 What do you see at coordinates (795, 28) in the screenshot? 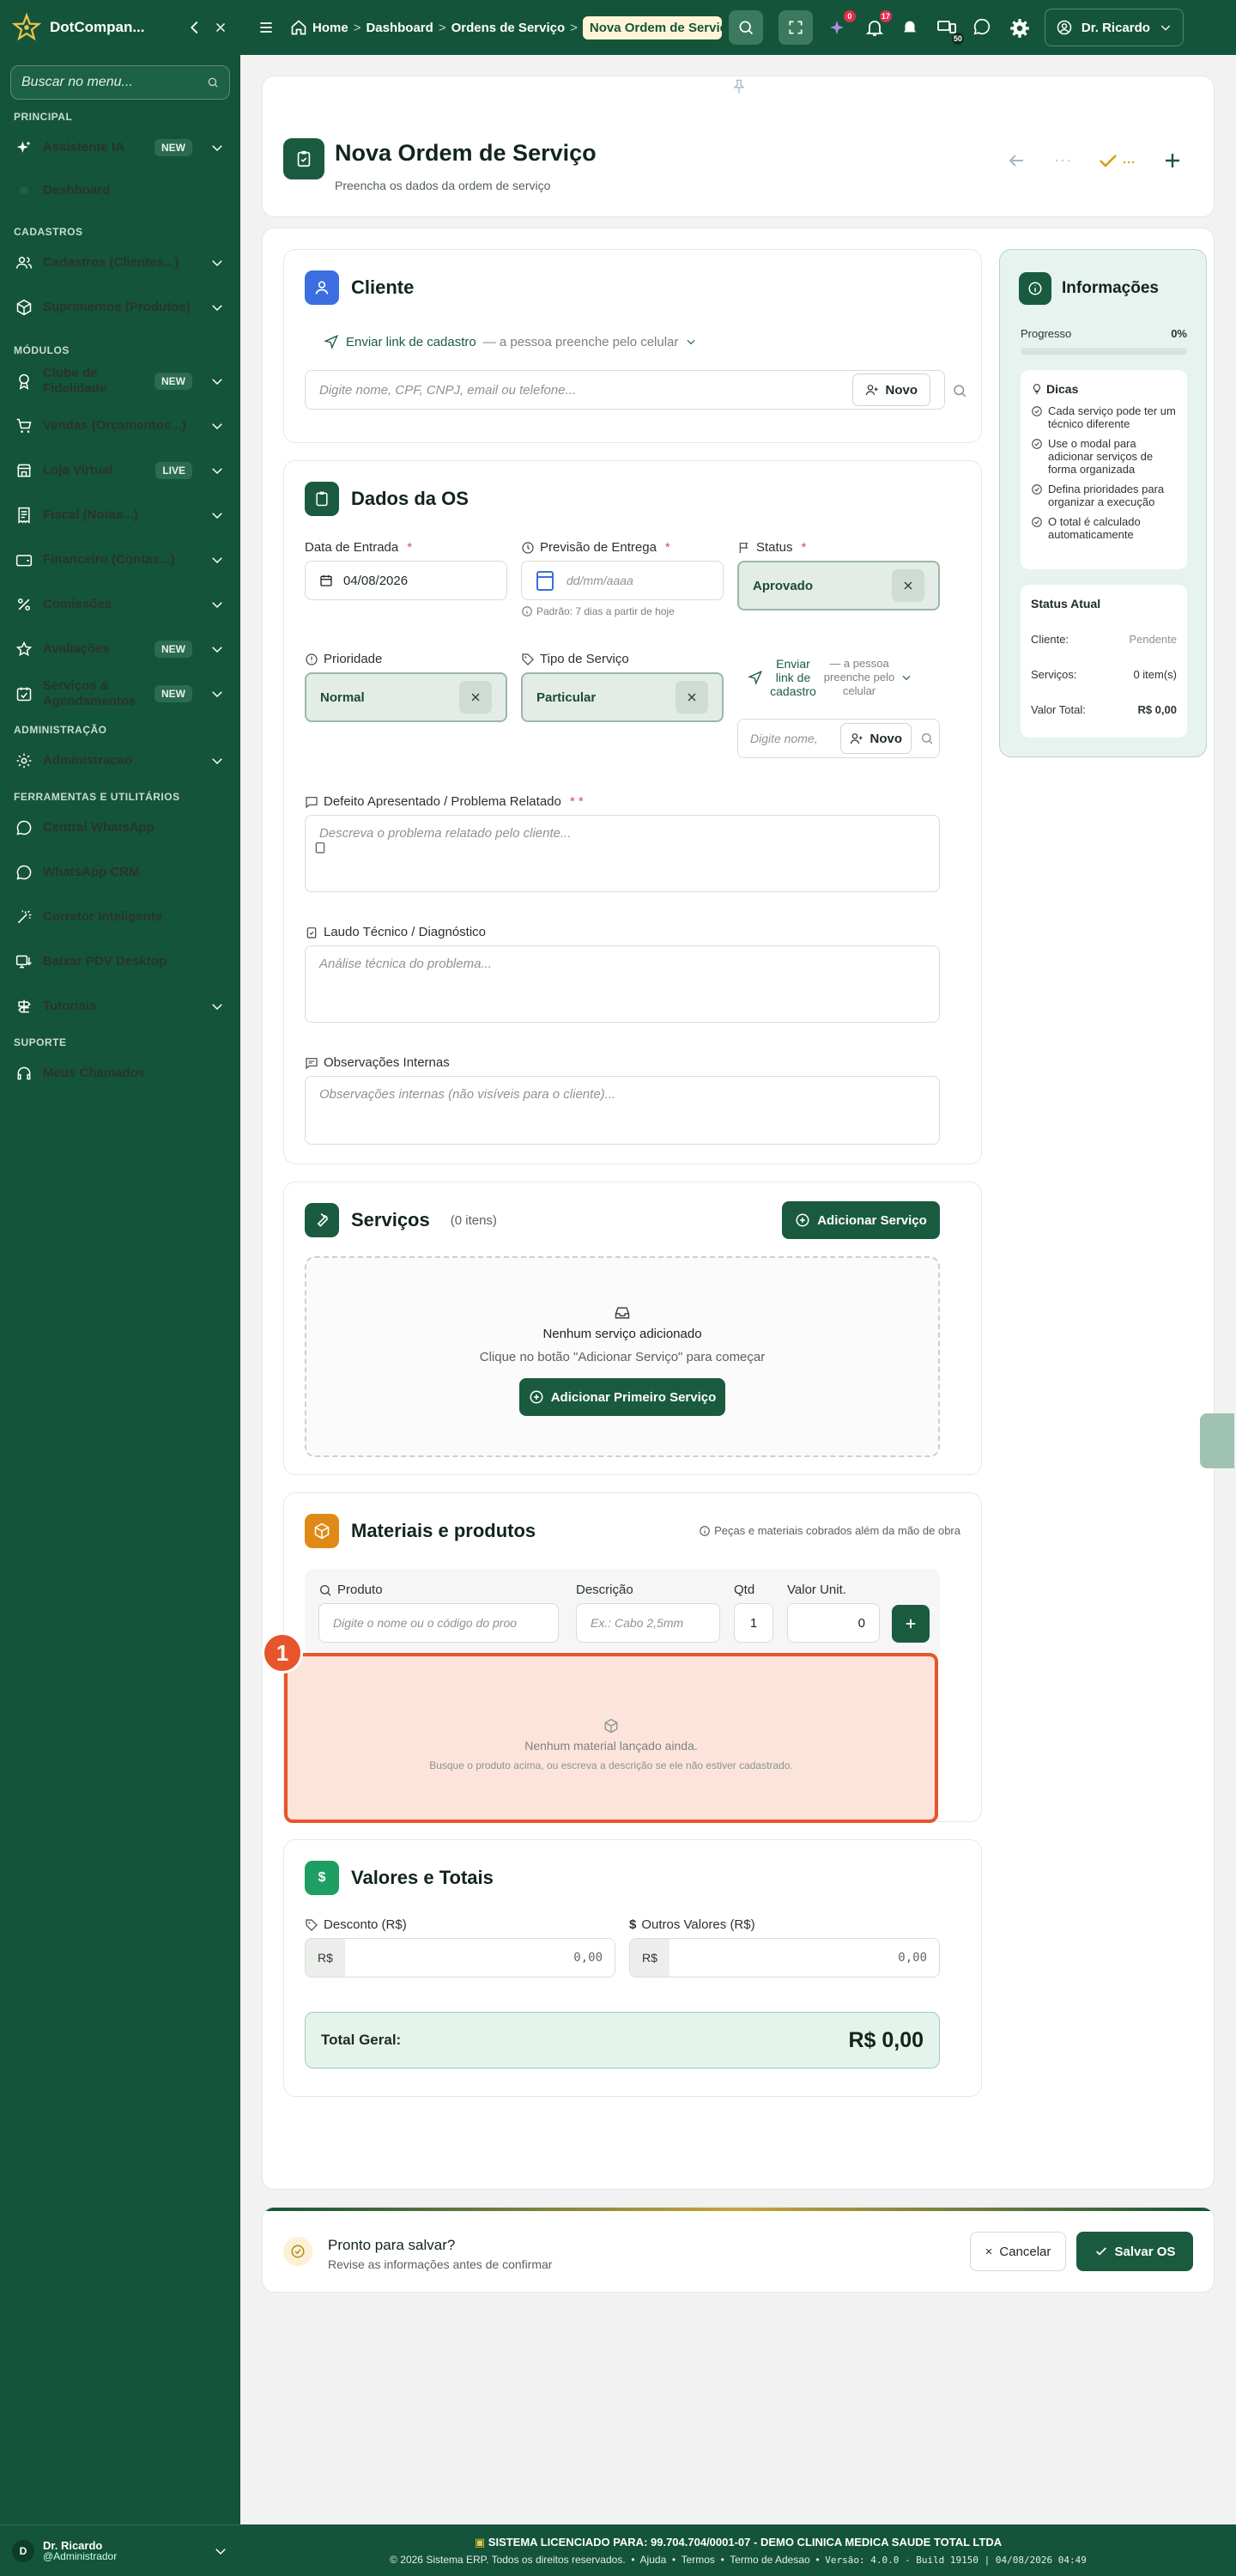
I see `fullscreen-button` at bounding box center [795, 28].